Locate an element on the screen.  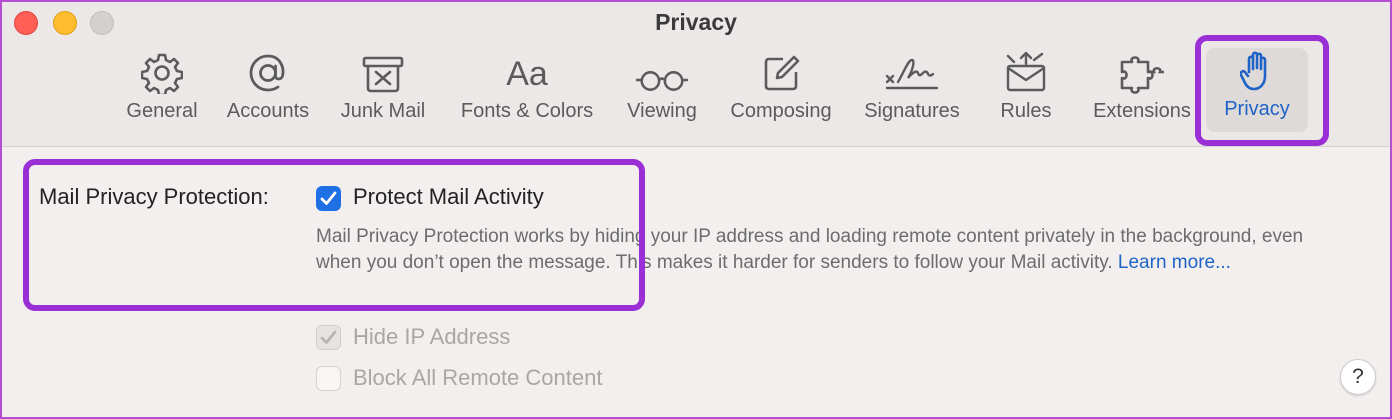
block-all-remote-content-checkbox is located at coordinates (328, 378).